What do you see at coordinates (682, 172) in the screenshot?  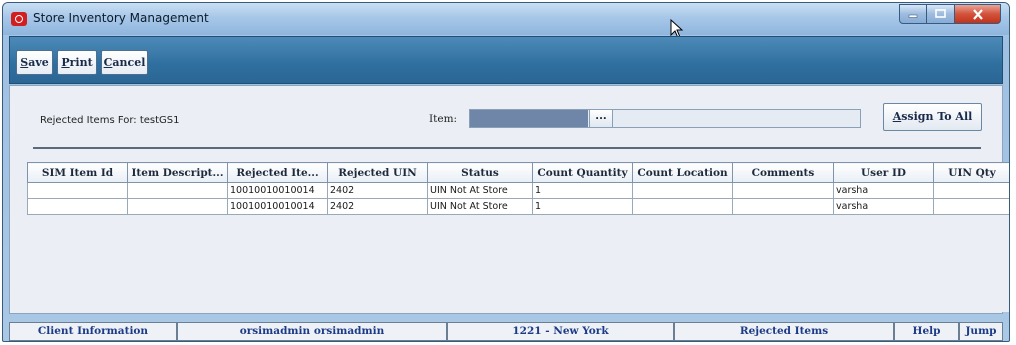 I see `col-count-location: Count Location` at bounding box center [682, 172].